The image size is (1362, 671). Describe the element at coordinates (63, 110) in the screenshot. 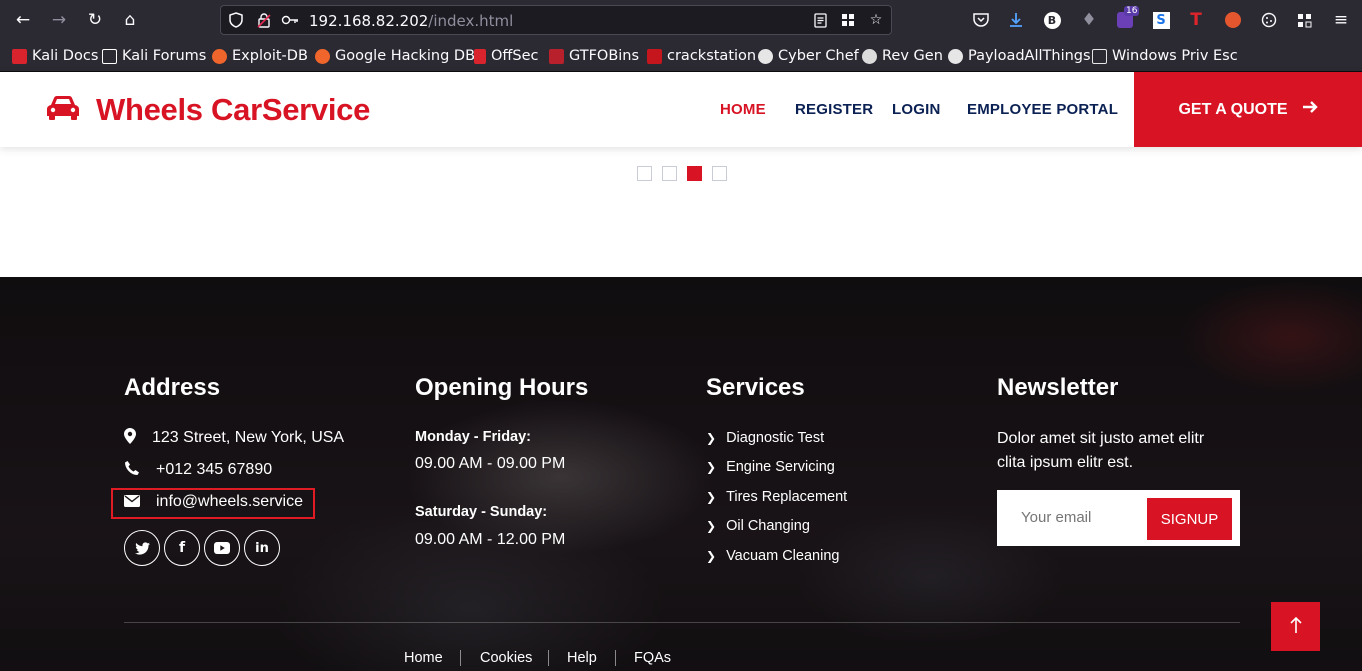

I see `car-icon` at that location.